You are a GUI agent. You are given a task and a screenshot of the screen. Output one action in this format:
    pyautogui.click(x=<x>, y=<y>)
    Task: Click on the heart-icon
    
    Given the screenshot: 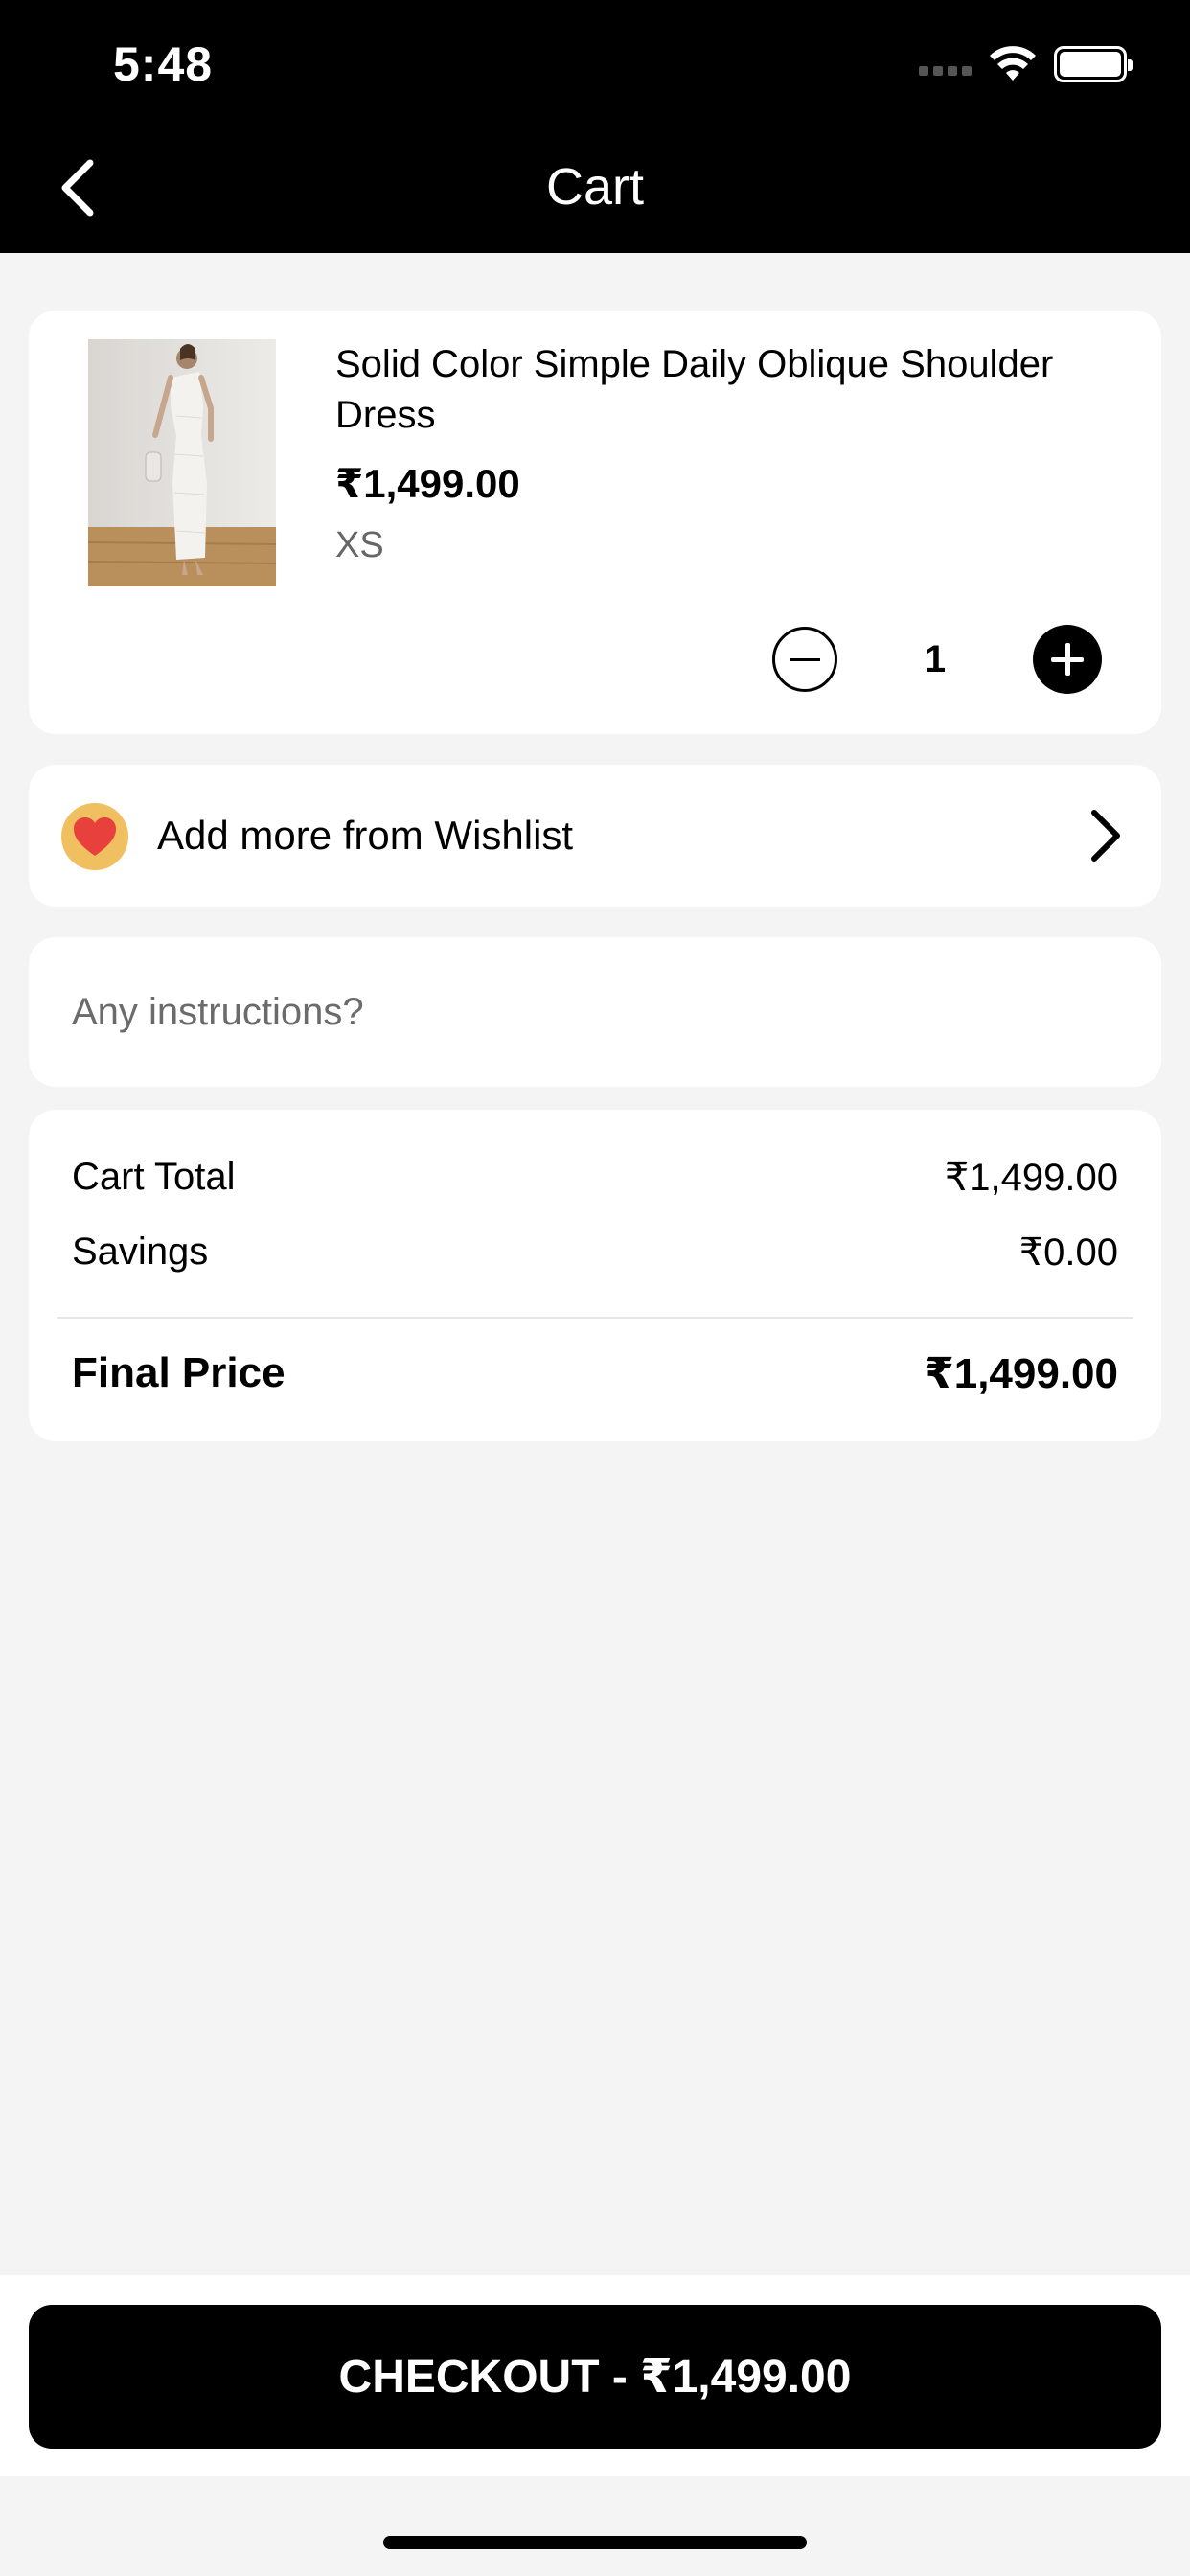 What is the action you would take?
    pyautogui.click(x=95, y=836)
    